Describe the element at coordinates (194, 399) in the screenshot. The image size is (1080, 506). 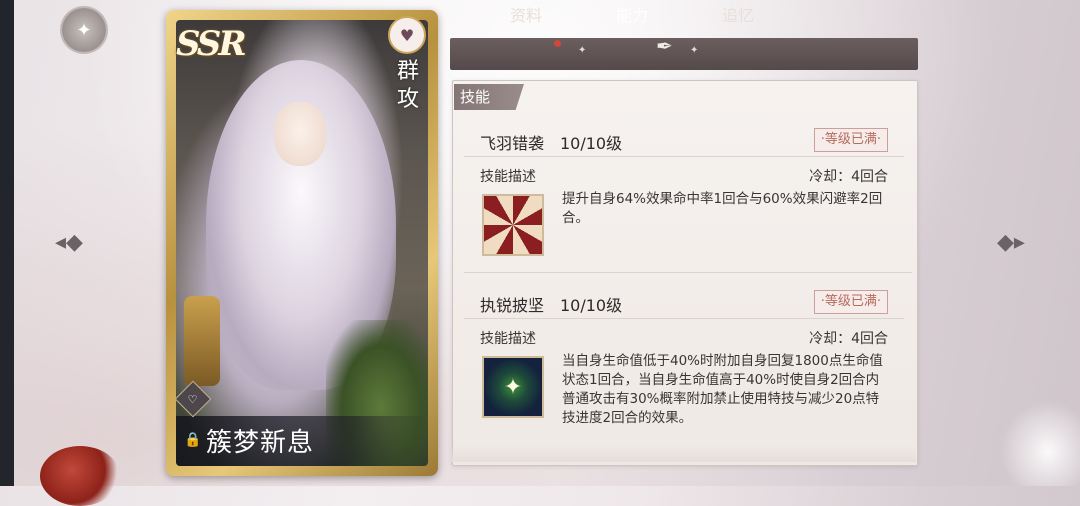
I see `favorite-heart-icon: ♡` at that location.